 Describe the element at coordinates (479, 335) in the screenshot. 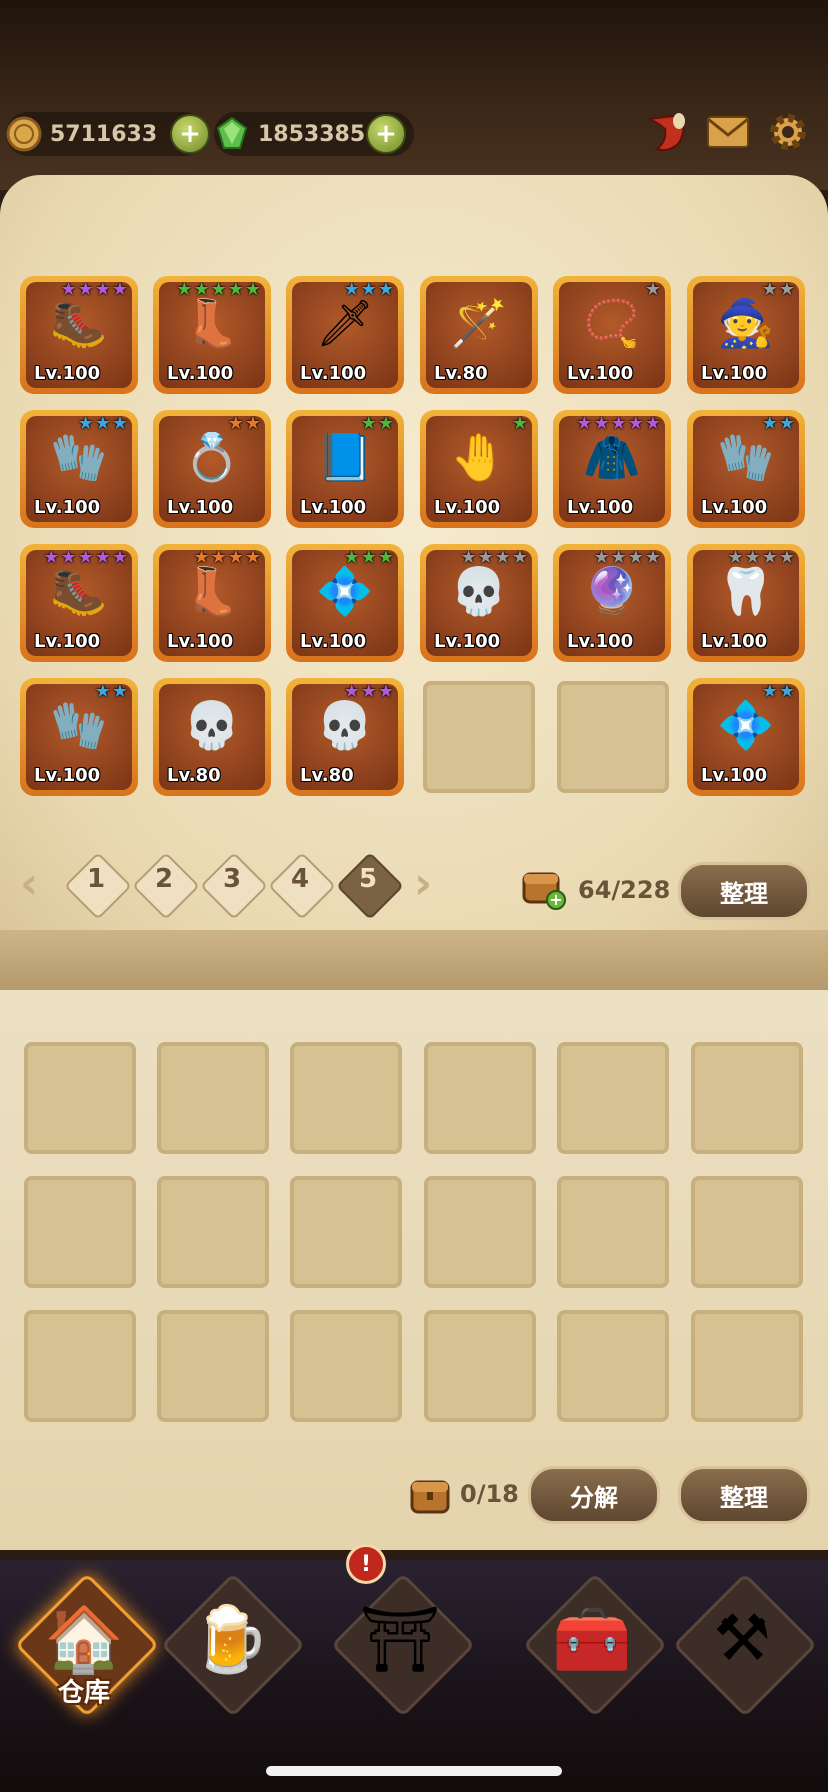

I see `inventory-item: 🪄 Lv.80` at that location.